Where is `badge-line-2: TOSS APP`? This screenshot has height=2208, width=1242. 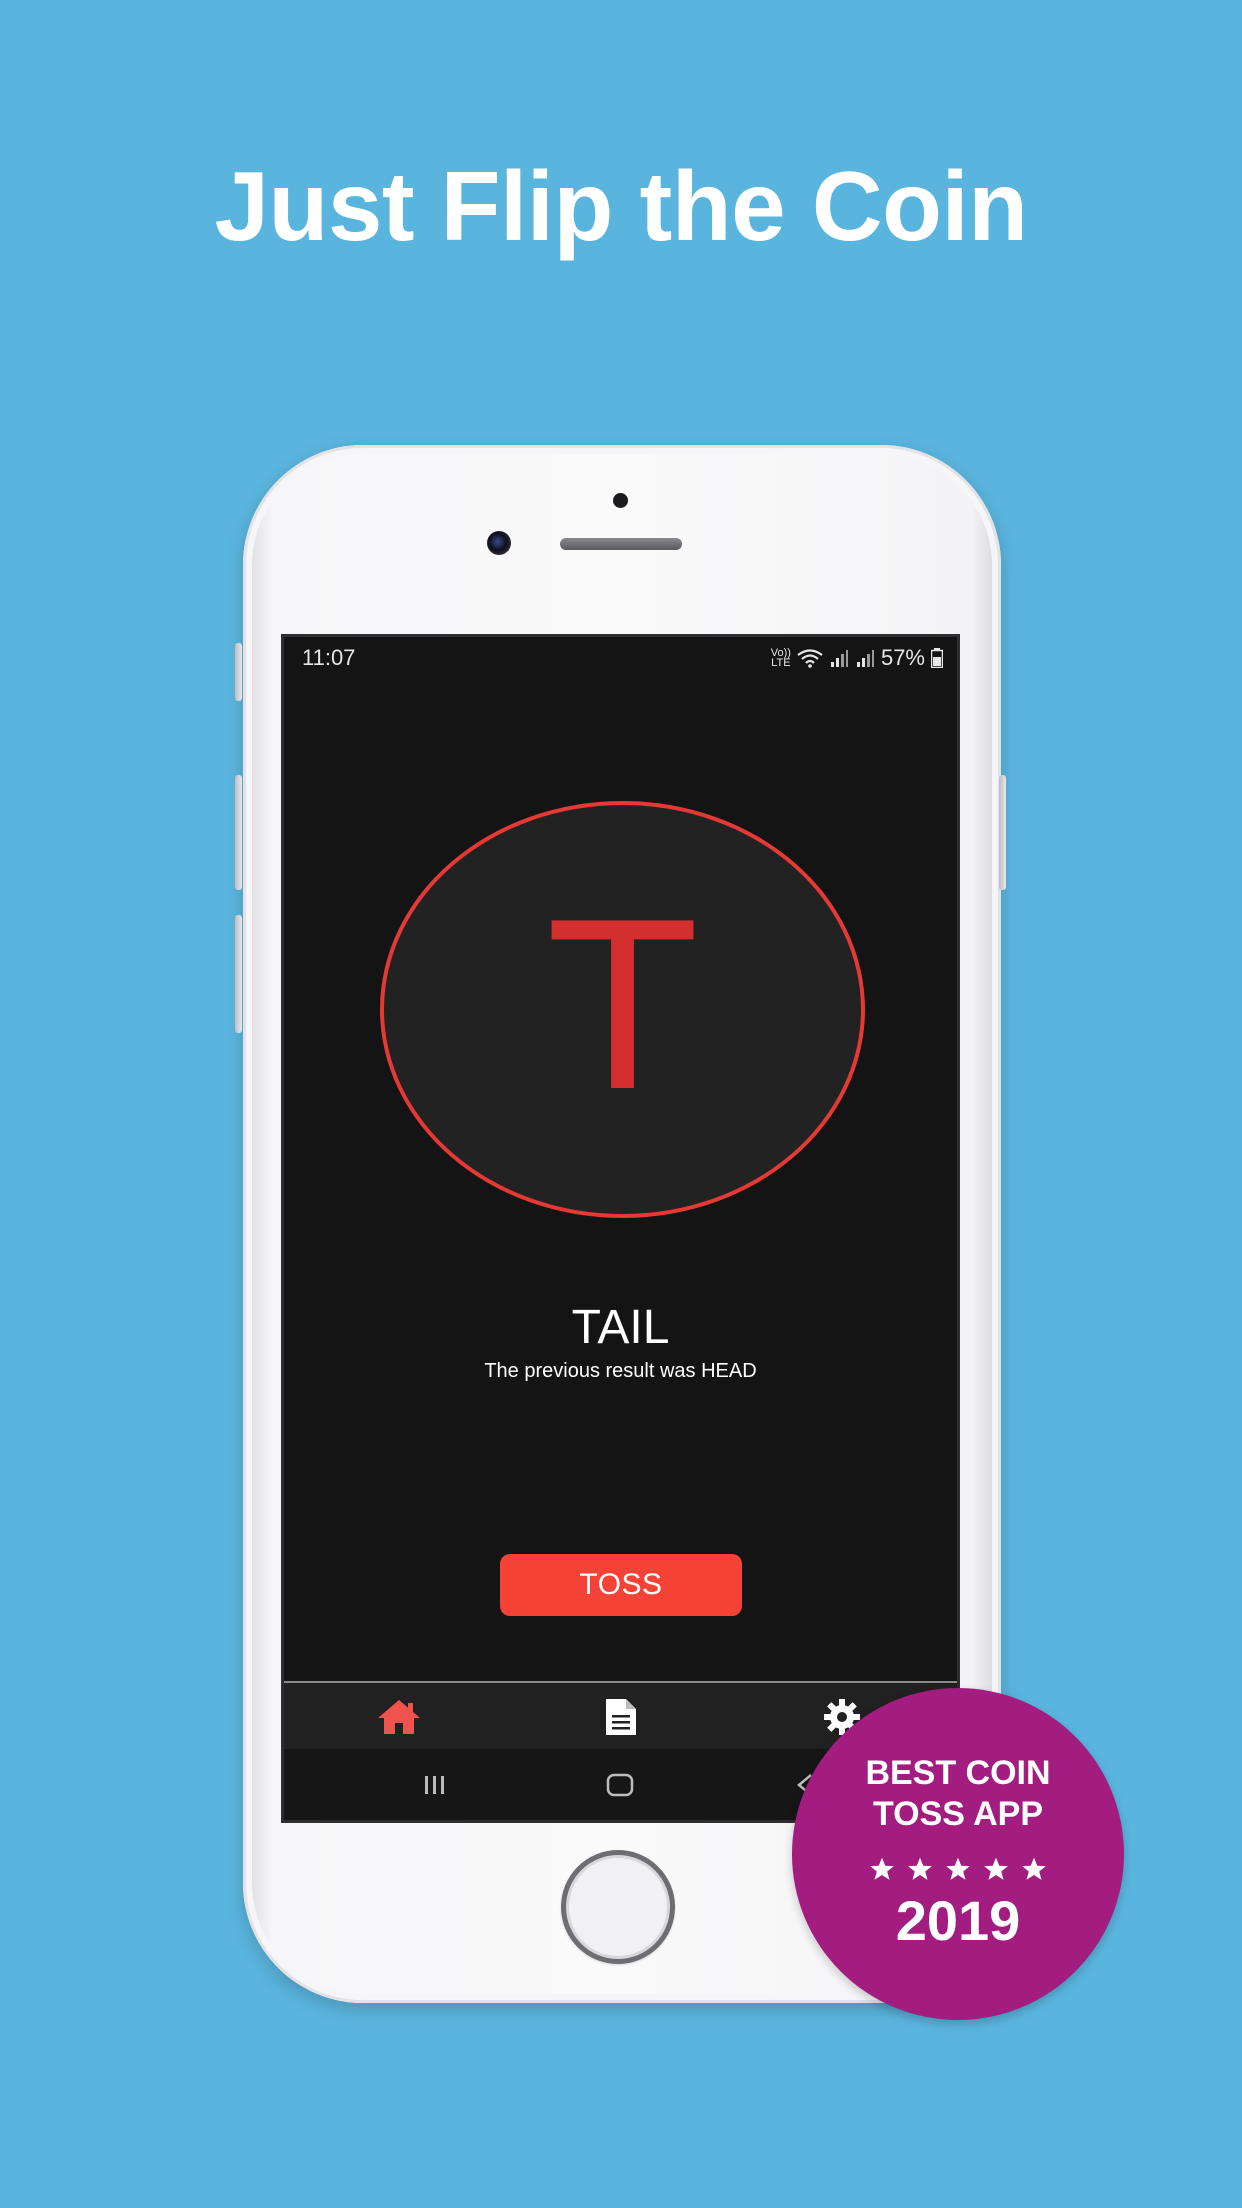
badge-line-2: TOSS APP is located at coordinates (958, 1814).